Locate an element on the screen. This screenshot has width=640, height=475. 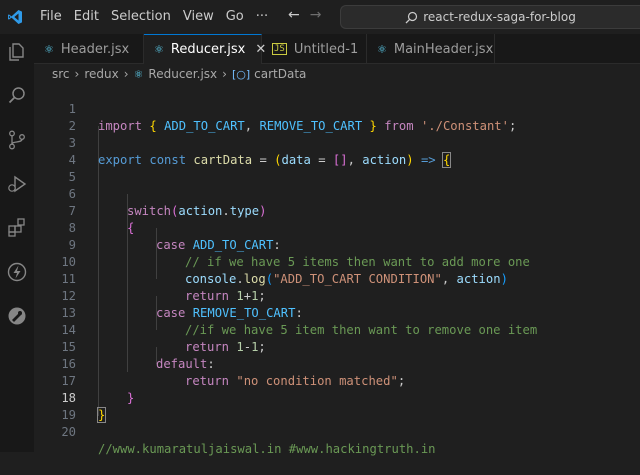
token-operator: + is located at coordinates (247, 296).